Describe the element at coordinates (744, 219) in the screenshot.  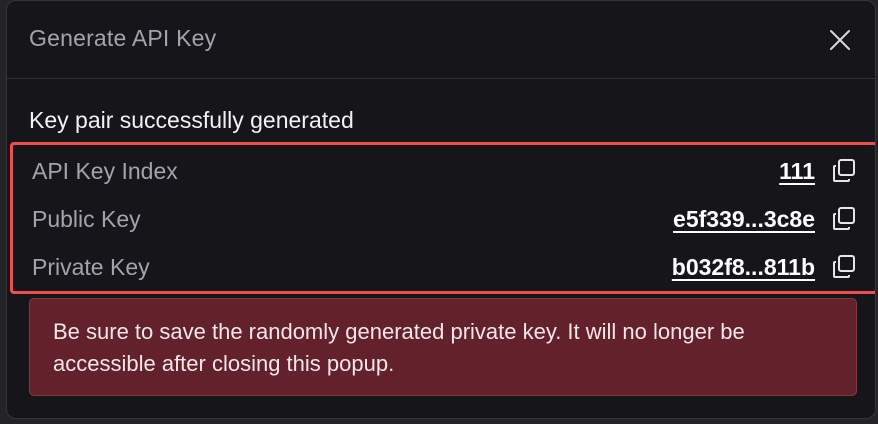
I see `public-key-value: e5f339...3c8e` at that location.